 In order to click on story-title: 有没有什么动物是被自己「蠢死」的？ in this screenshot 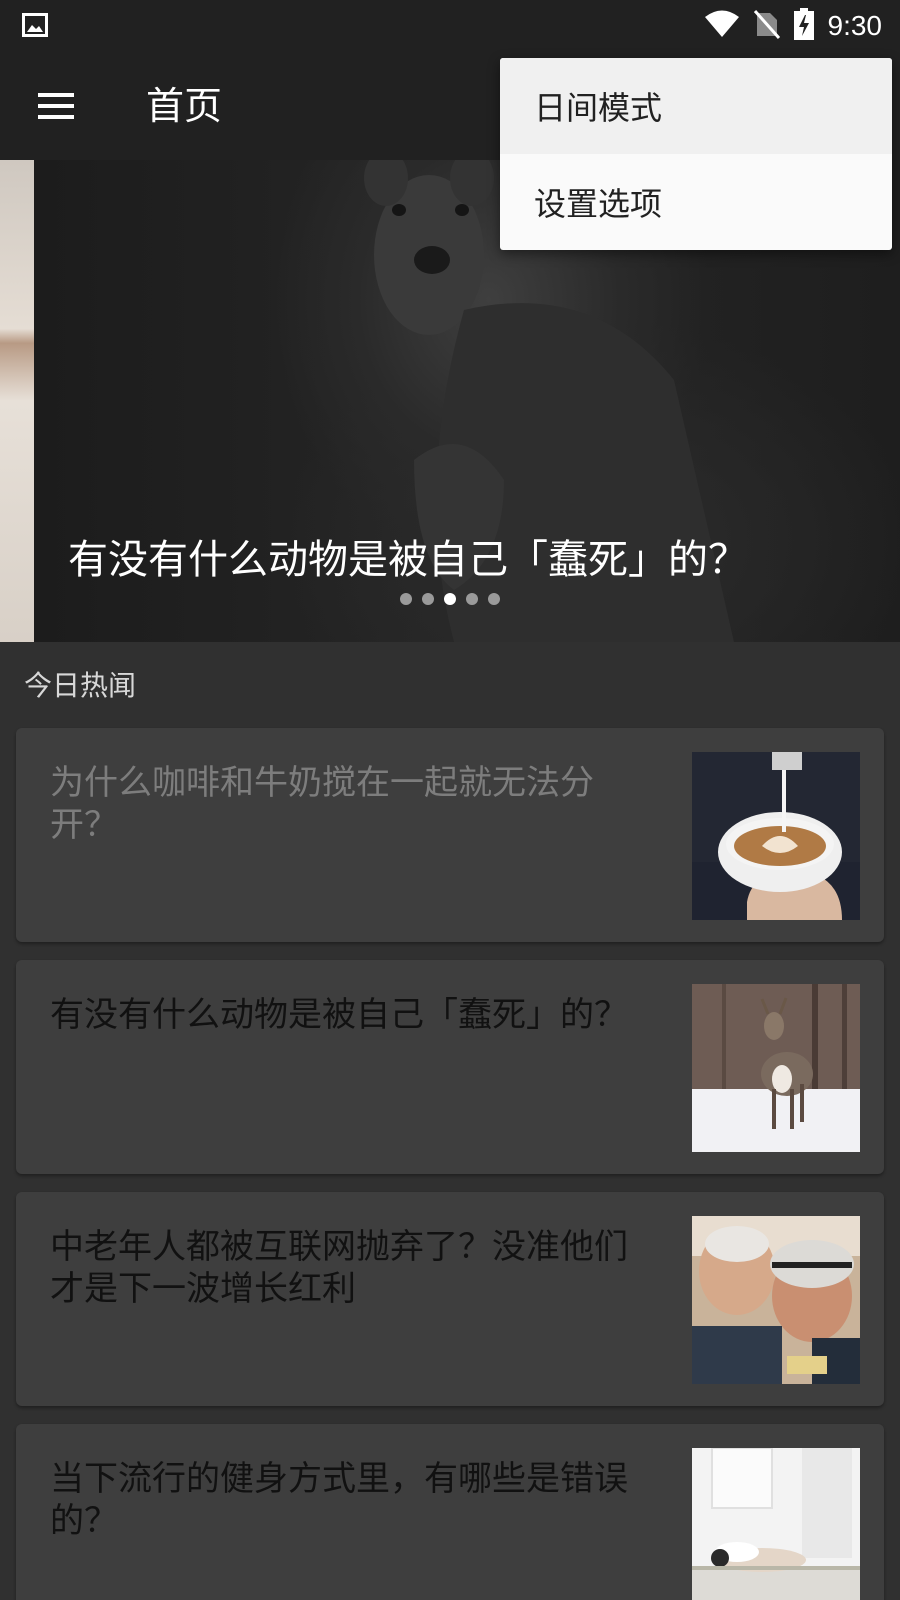, I will do `click(339, 1015)`.